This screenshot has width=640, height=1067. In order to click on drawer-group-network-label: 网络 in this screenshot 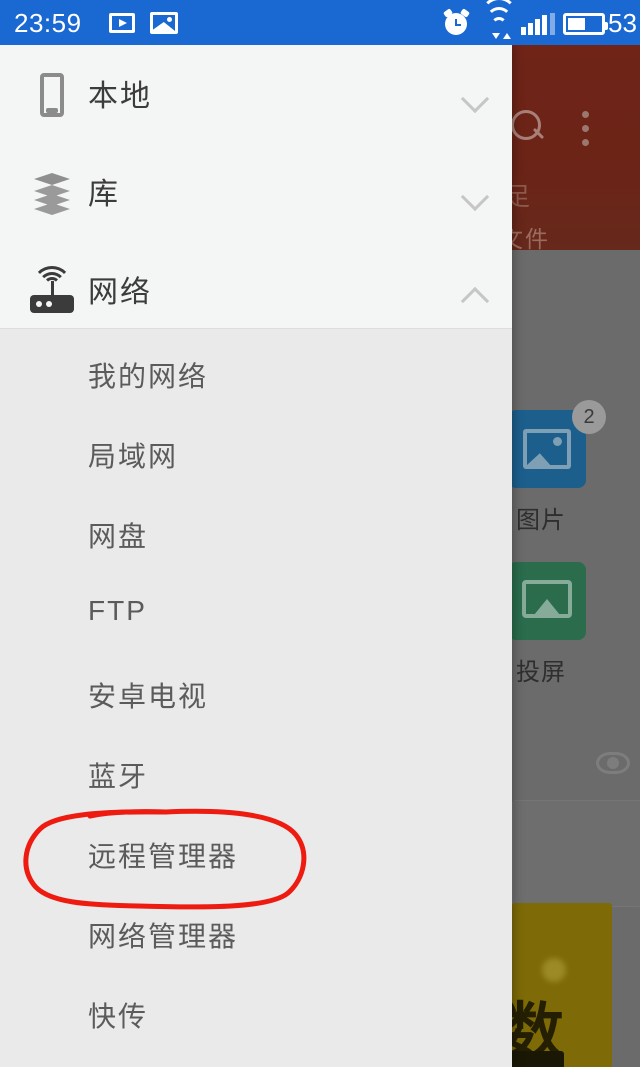, I will do `click(120, 292)`.